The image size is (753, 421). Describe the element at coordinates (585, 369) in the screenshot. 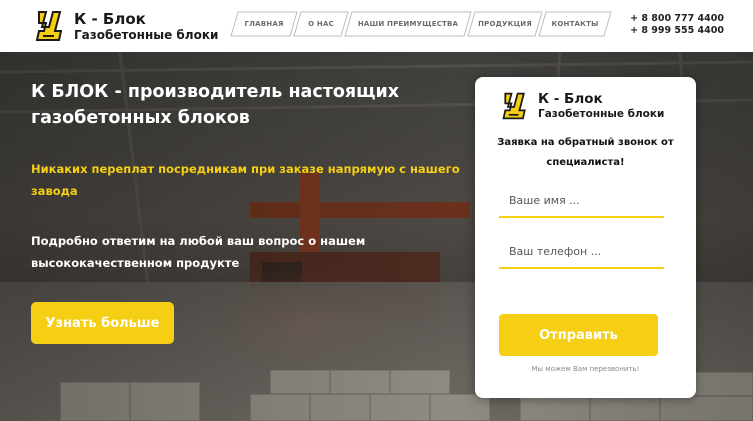

I see `form-note: Мы можем Вам перезвонить!` at that location.